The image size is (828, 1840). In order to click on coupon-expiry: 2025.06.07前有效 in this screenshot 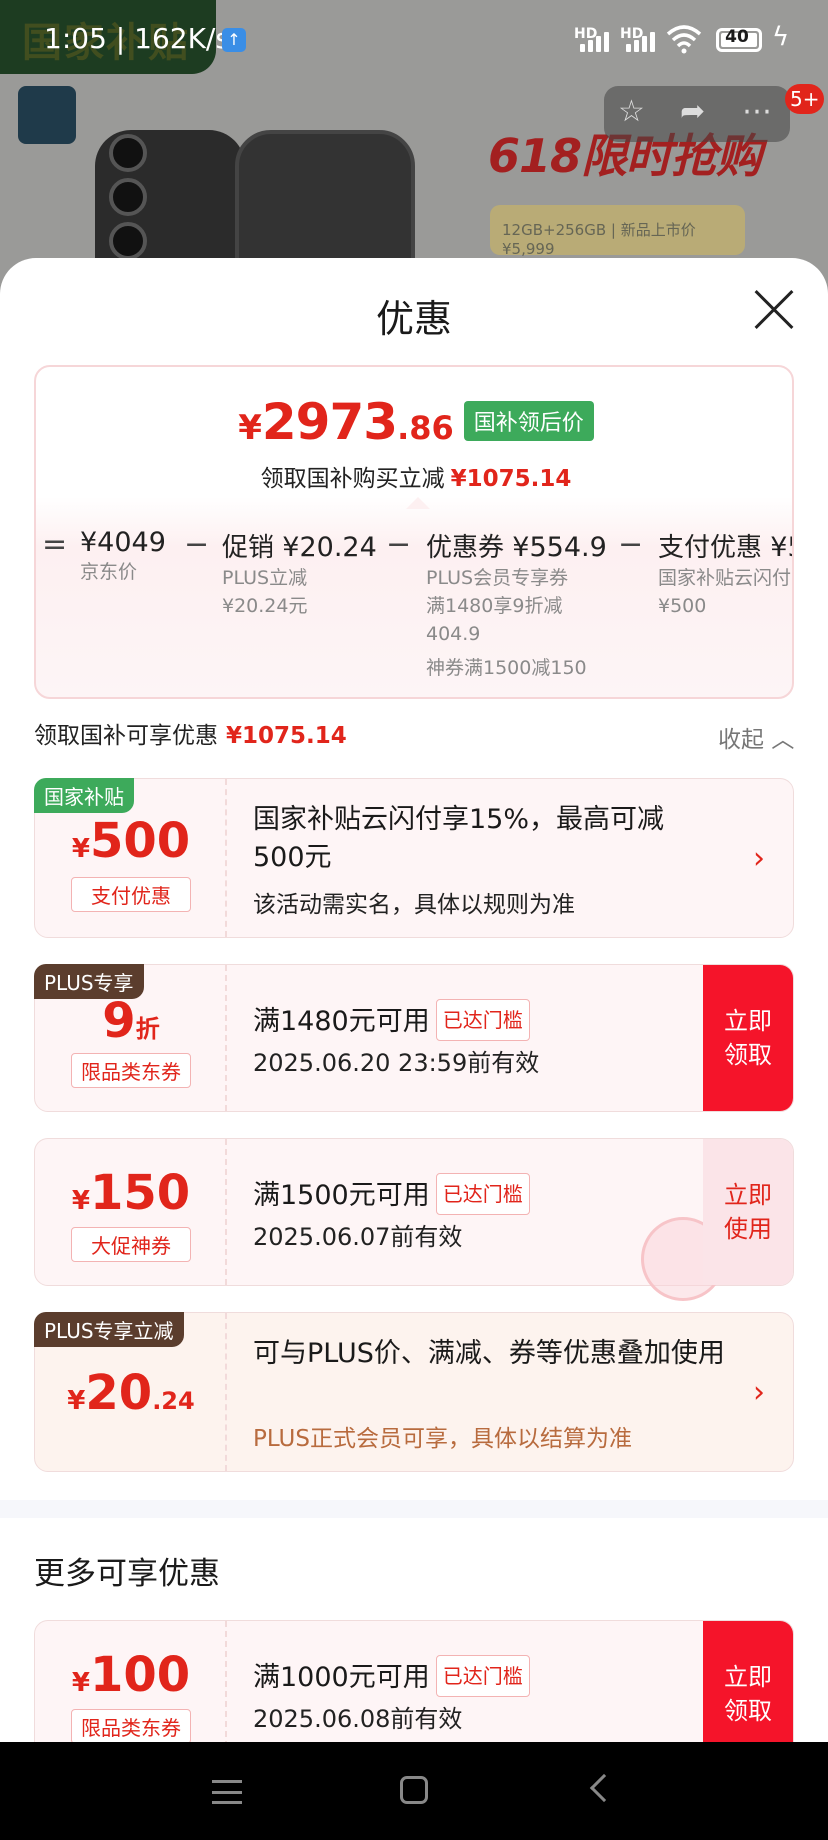, I will do `click(358, 1237)`.